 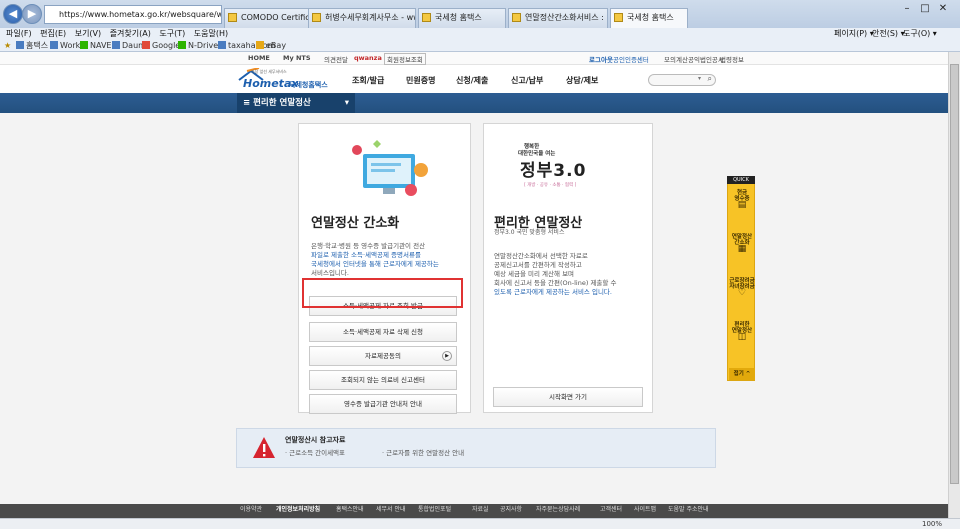 I want to click on quick-collapse-button: 접기 ^, so click(x=742, y=374).